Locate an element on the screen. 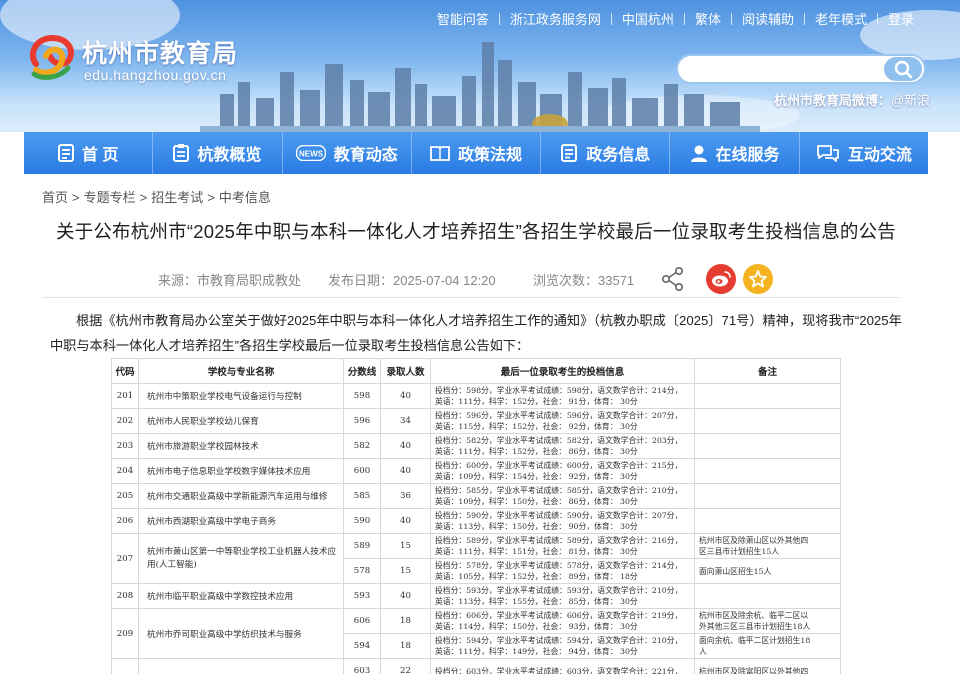  cell-score-line: 578 is located at coordinates (362, 571).